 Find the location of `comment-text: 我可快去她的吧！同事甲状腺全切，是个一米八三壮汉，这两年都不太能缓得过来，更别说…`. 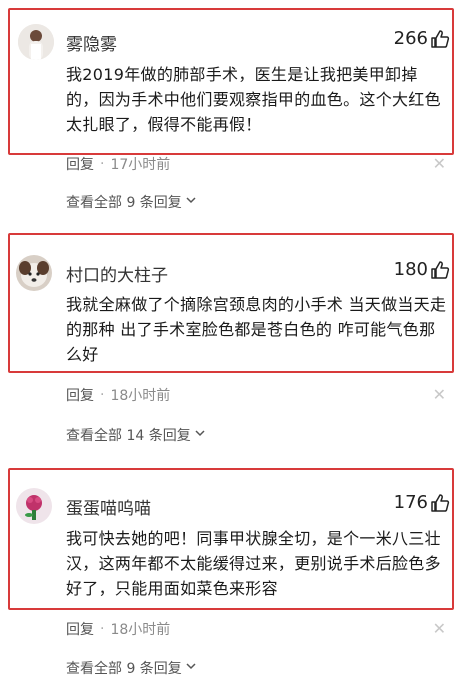

comment-text: 我可快去她的吧！同事甲状腺全切，是个一米八三壮汉，这两年都不太能缓得过来，更别说… is located at coordinates (253, 563).